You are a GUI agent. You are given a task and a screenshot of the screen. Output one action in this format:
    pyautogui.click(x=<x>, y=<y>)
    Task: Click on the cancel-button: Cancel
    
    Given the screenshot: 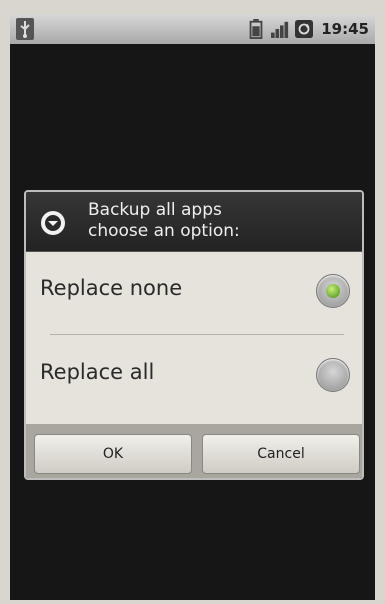 What is the action you would take?
    pyautogui.click(x=281, y=454)
    